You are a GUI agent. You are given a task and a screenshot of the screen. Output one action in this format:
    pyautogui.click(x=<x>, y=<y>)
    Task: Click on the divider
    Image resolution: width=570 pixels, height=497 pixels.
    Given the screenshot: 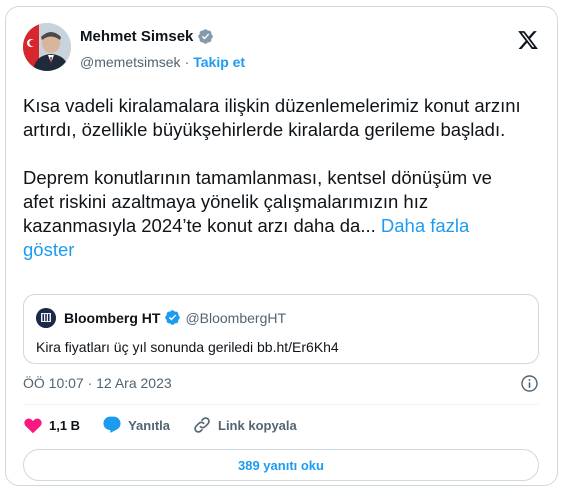 What is the action you would take?
    pyautogui.click(x=281, y=404)
    